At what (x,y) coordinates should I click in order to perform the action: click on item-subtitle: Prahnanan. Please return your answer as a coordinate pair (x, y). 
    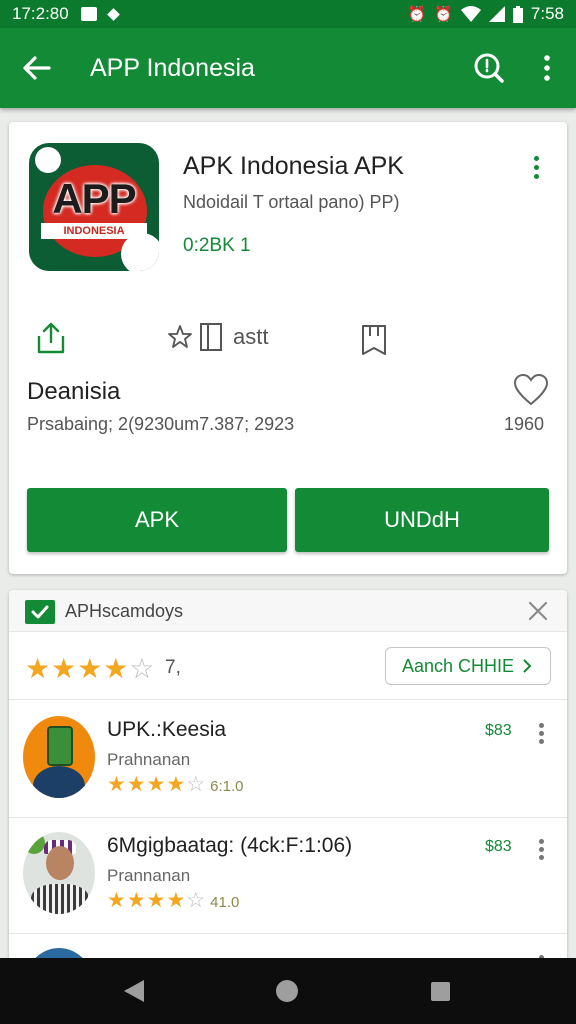
    Looking at the image, I should click on (149, 759).